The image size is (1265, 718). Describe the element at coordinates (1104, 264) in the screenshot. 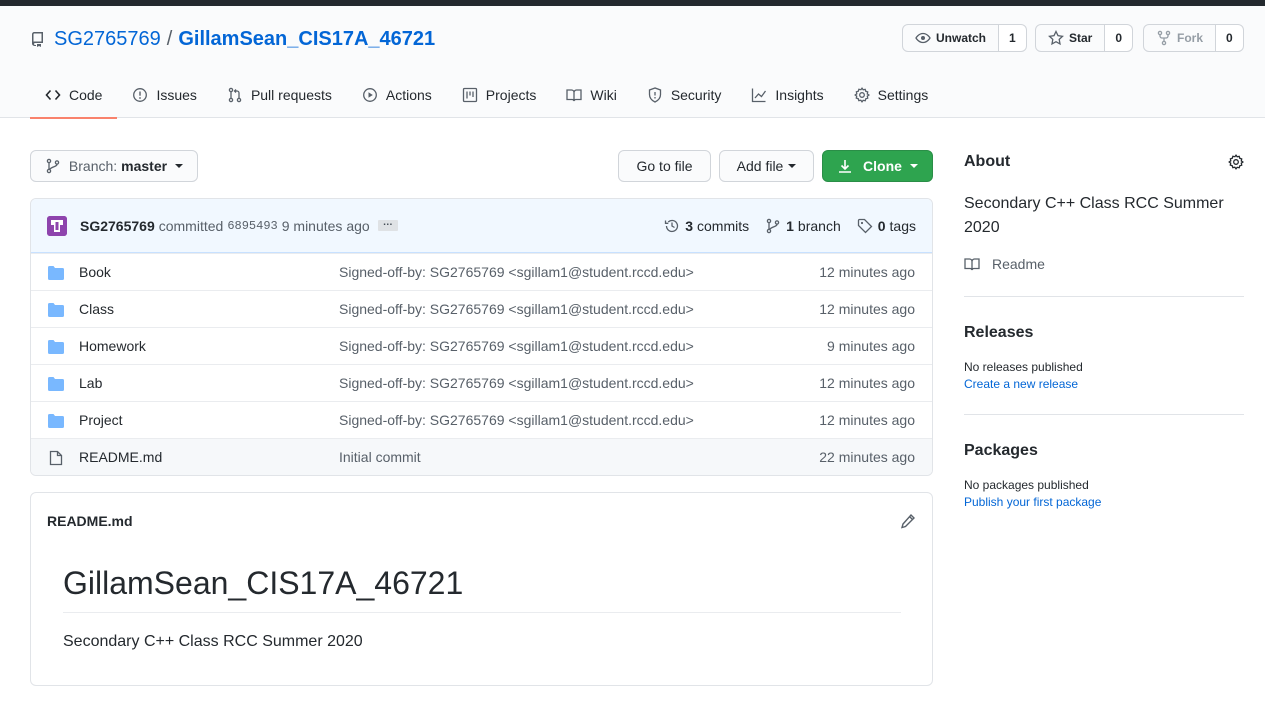

I see `readme-link: Readme` at that location.